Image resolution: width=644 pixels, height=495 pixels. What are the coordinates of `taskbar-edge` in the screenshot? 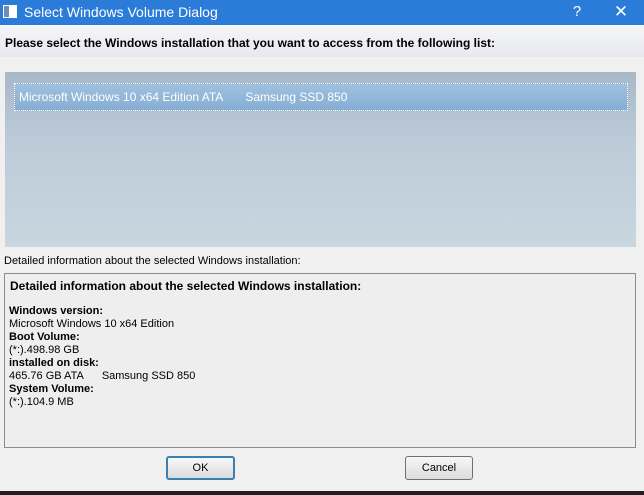 It's located at (322, 493).